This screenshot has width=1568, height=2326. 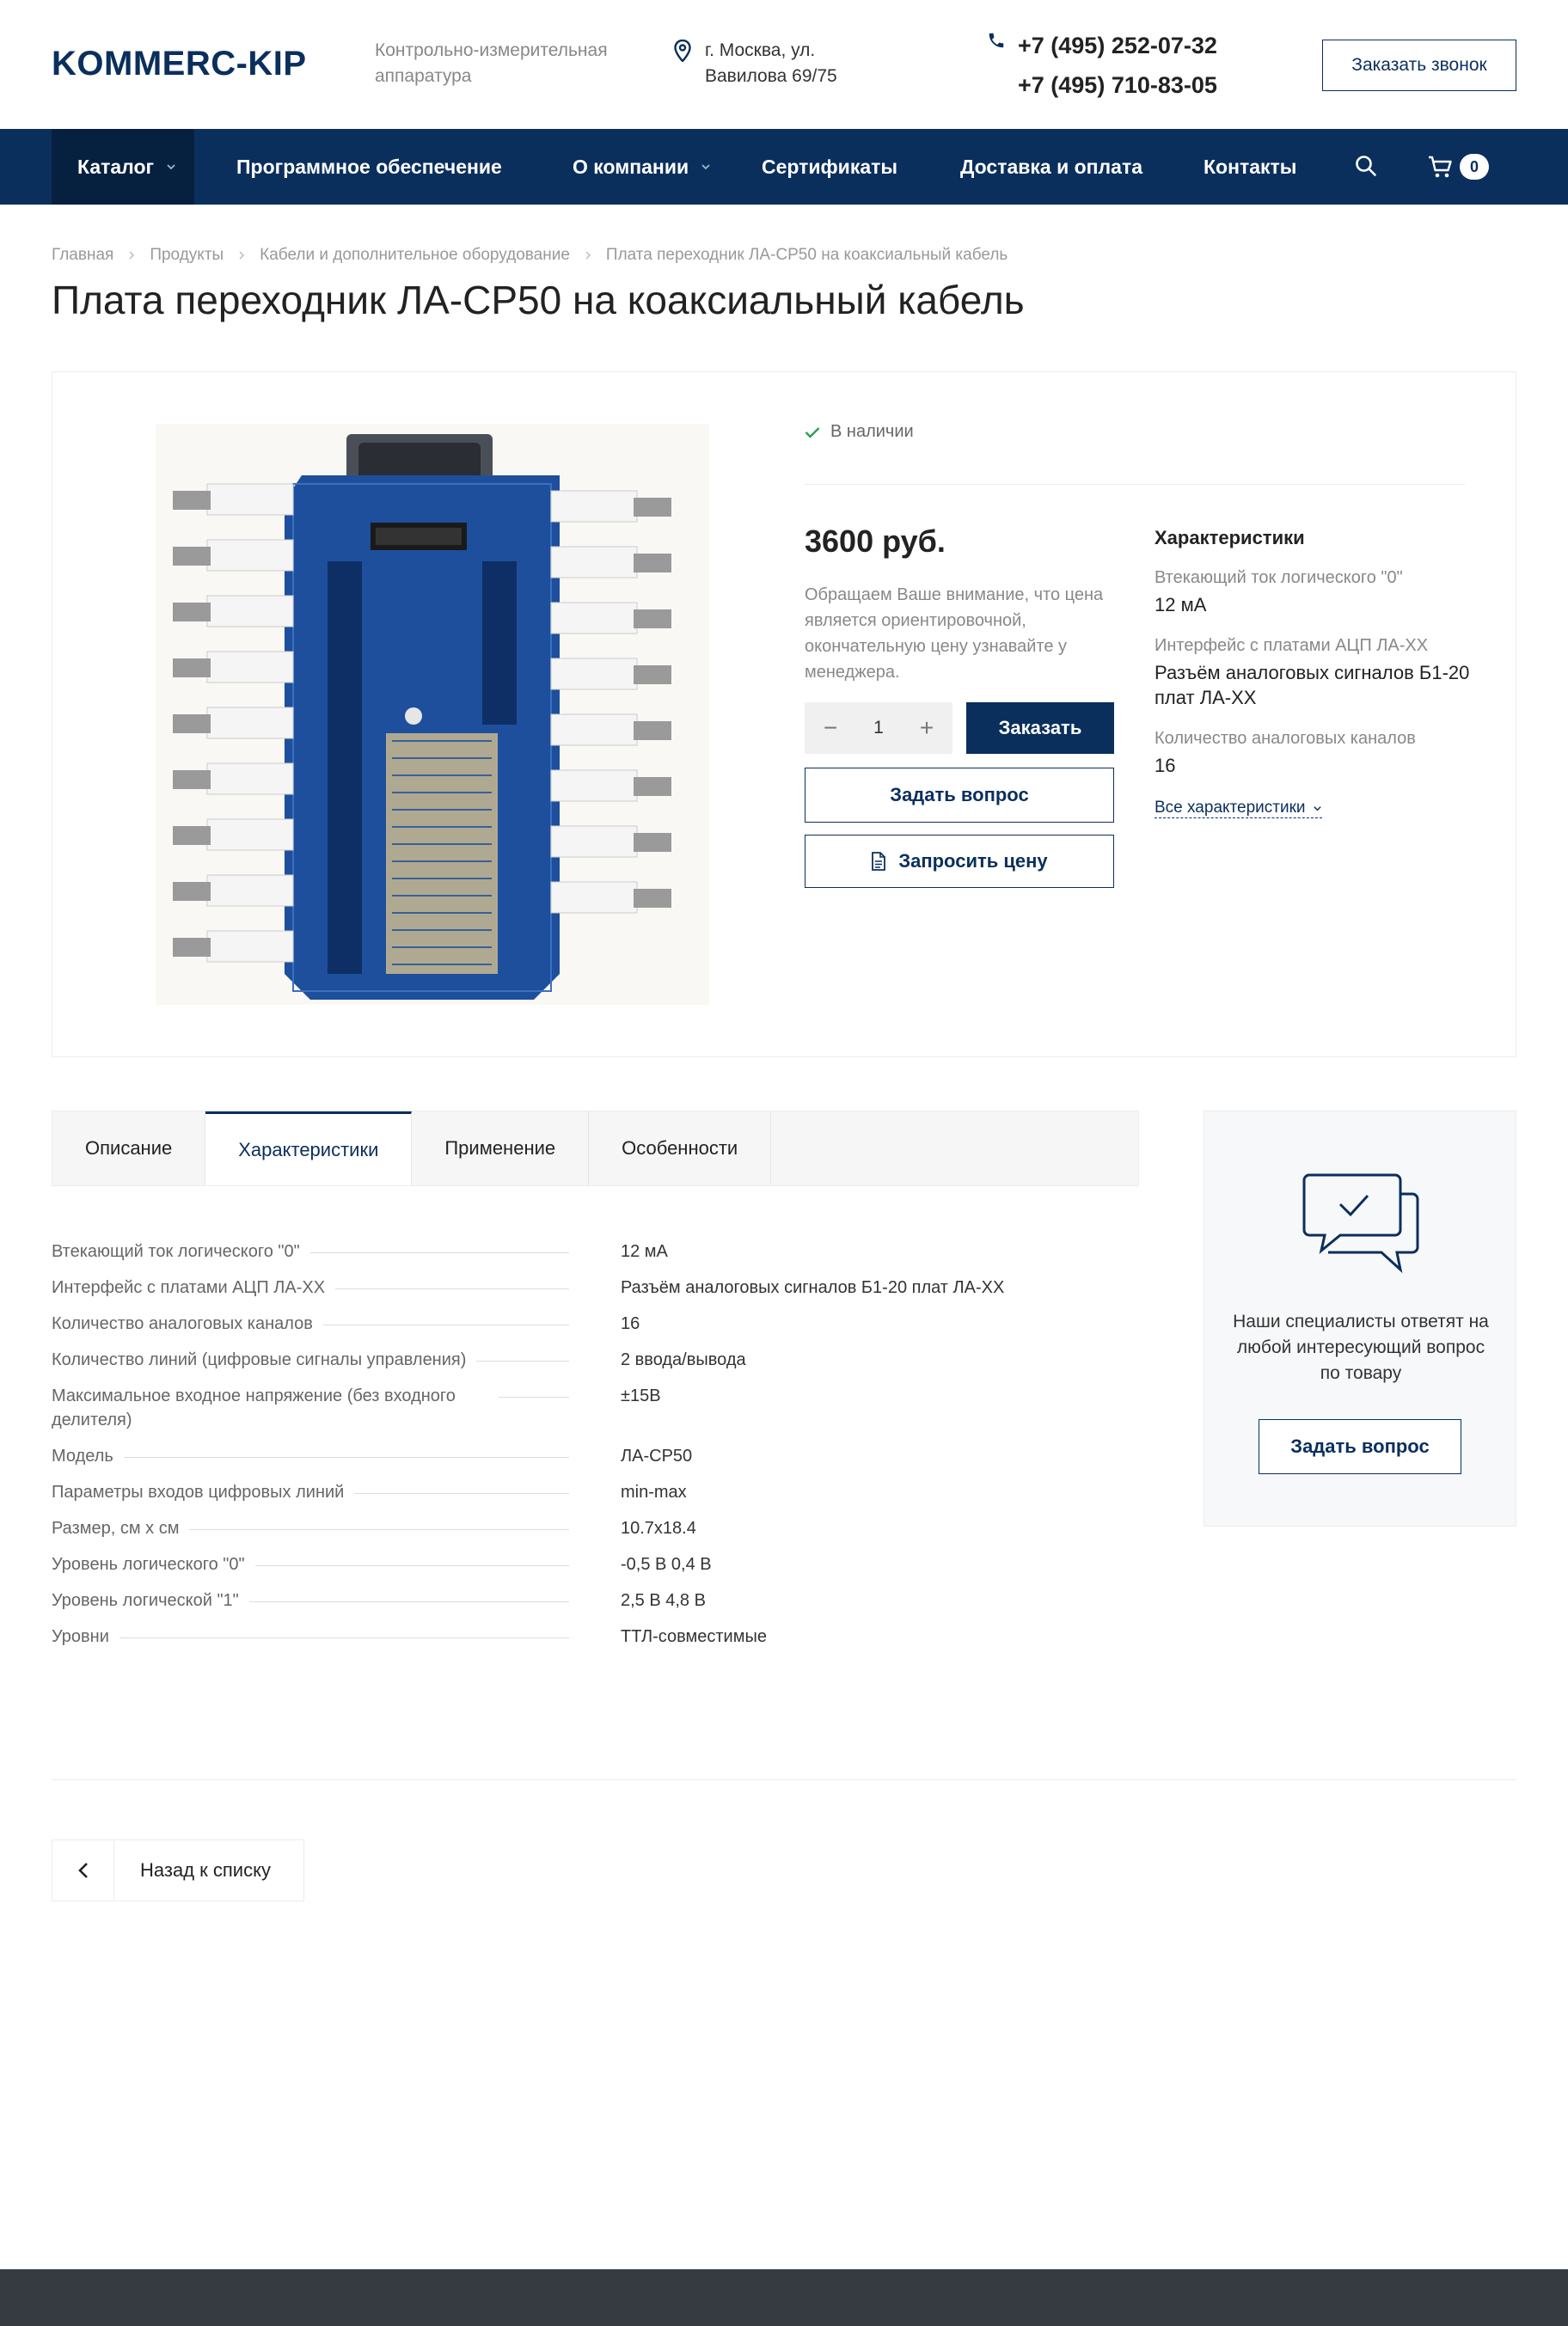 What do you see at coordinates (1292, 645) in the screenshot?
I see `short-spec-name: Интерфейс с платами АЦП ЛА-XX` at bounding box center [1292, 645].